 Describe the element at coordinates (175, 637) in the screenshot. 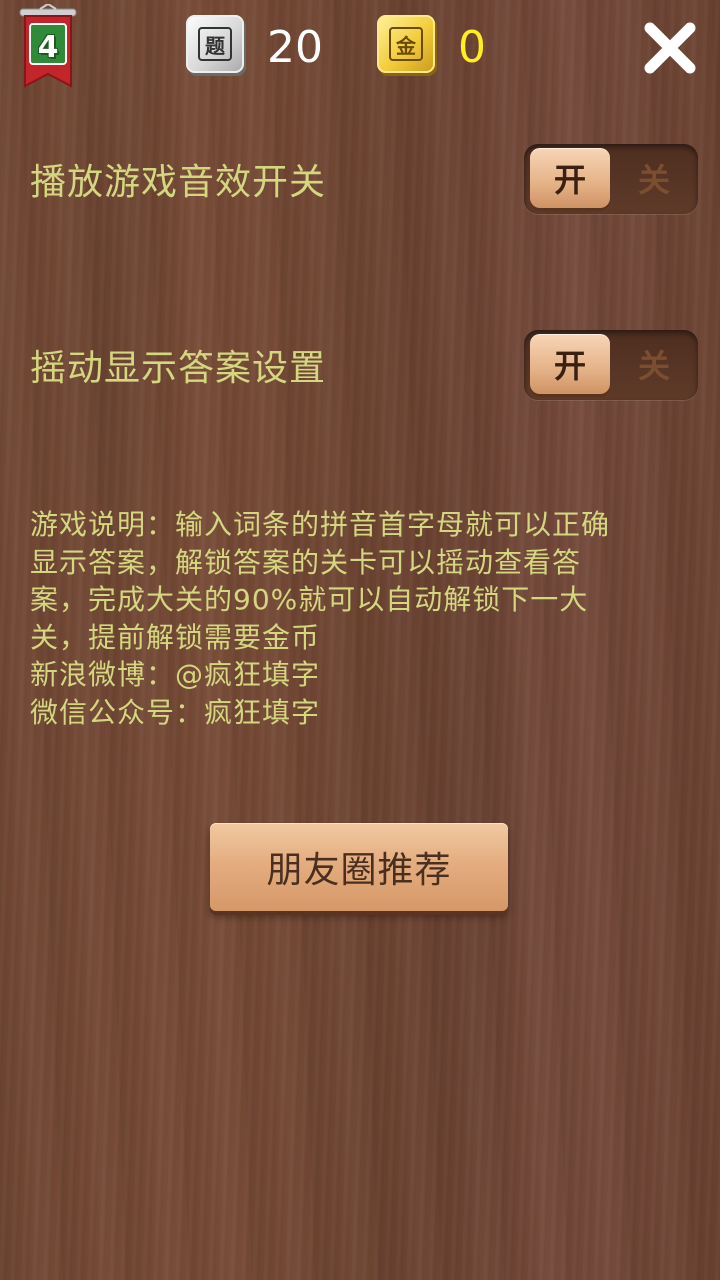

I see `description-line: 关，提前解锁需要金币` at that location.